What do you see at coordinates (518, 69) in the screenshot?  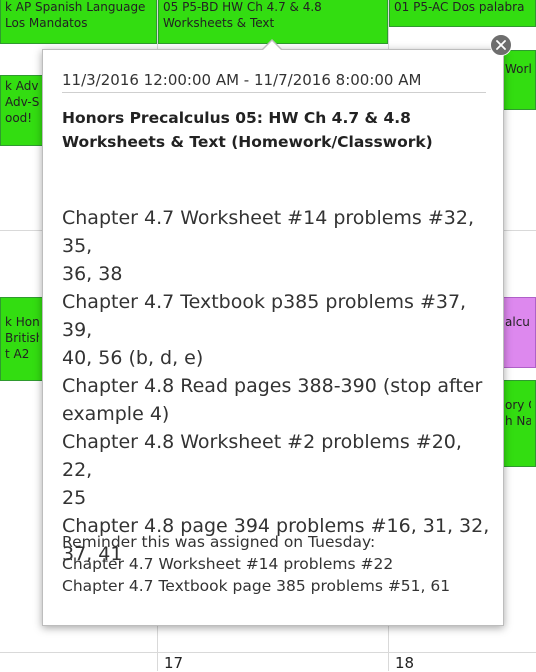 I see `event-line: World H` at bounding box center [518, 69].